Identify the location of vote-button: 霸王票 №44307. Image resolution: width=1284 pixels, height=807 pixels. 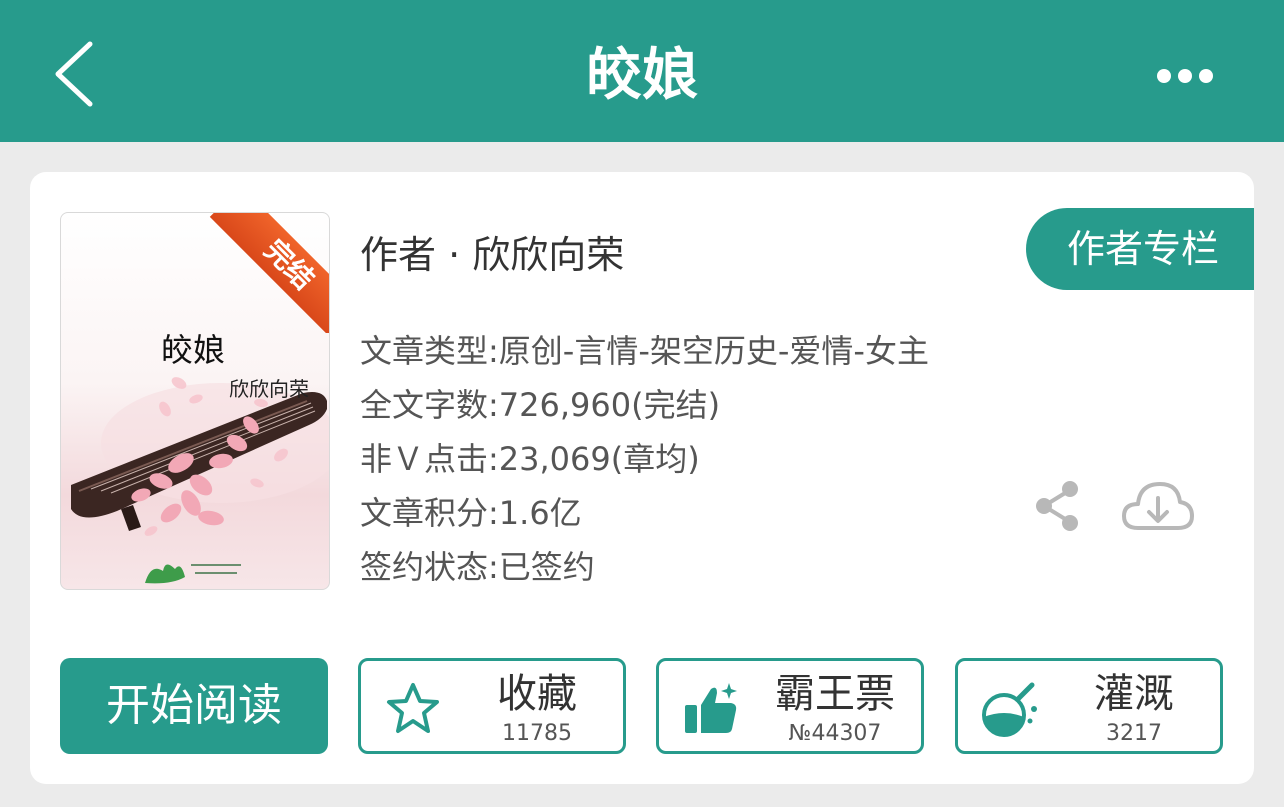
(790, 706).